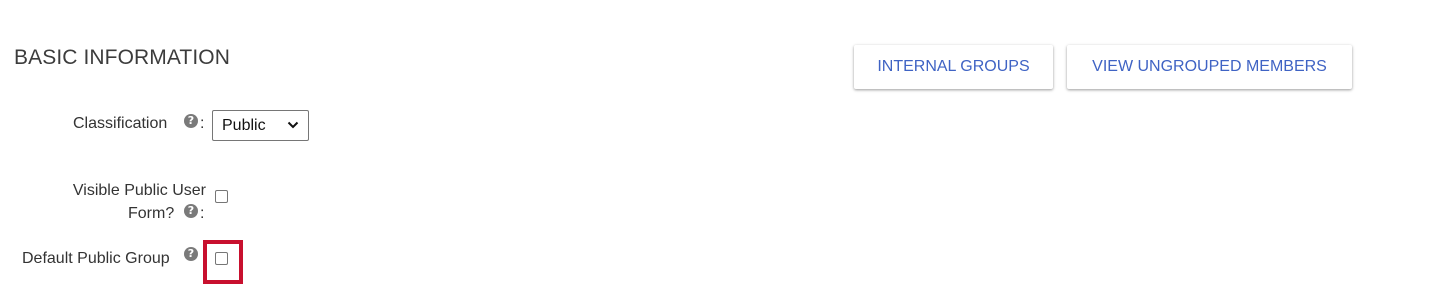 The width and height of the screenshot is (1451, 292). What do you see at coordinates (191, 254) in the screenshot?
I see `default-public-group-help-icon: ?` at bounding box center [191, 254].